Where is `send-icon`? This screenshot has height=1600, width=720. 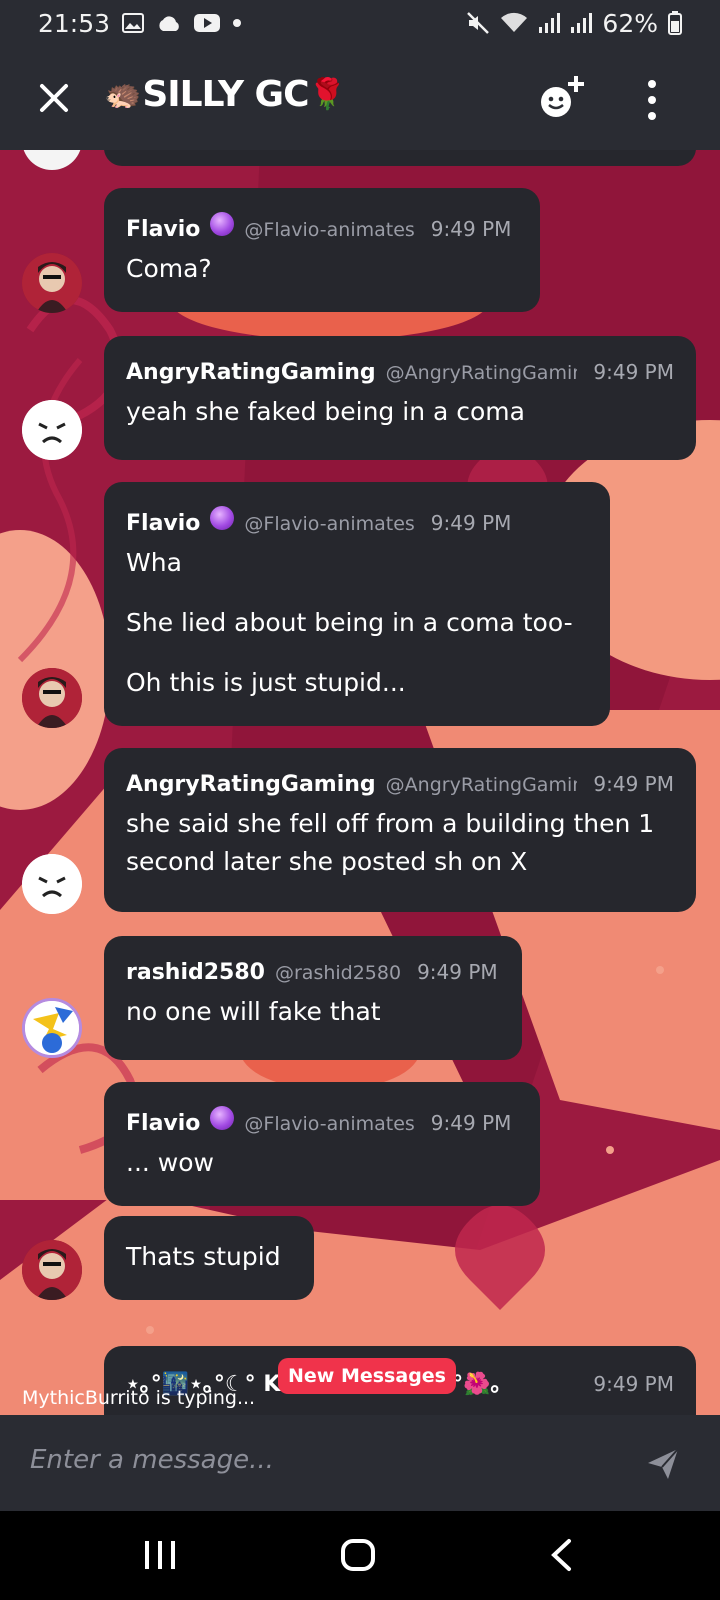
send-icon is located at coordinates (663, 1464).